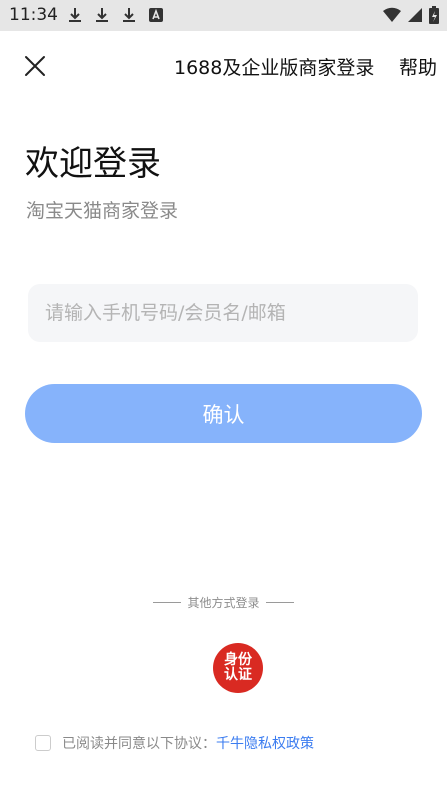 Image resolution: width=447 pixels, height=796 pixels. What do you see at coordinates (223, 15) in the screenshot?
I see `status-bar: 11:34` at bounding box center [223, 15].